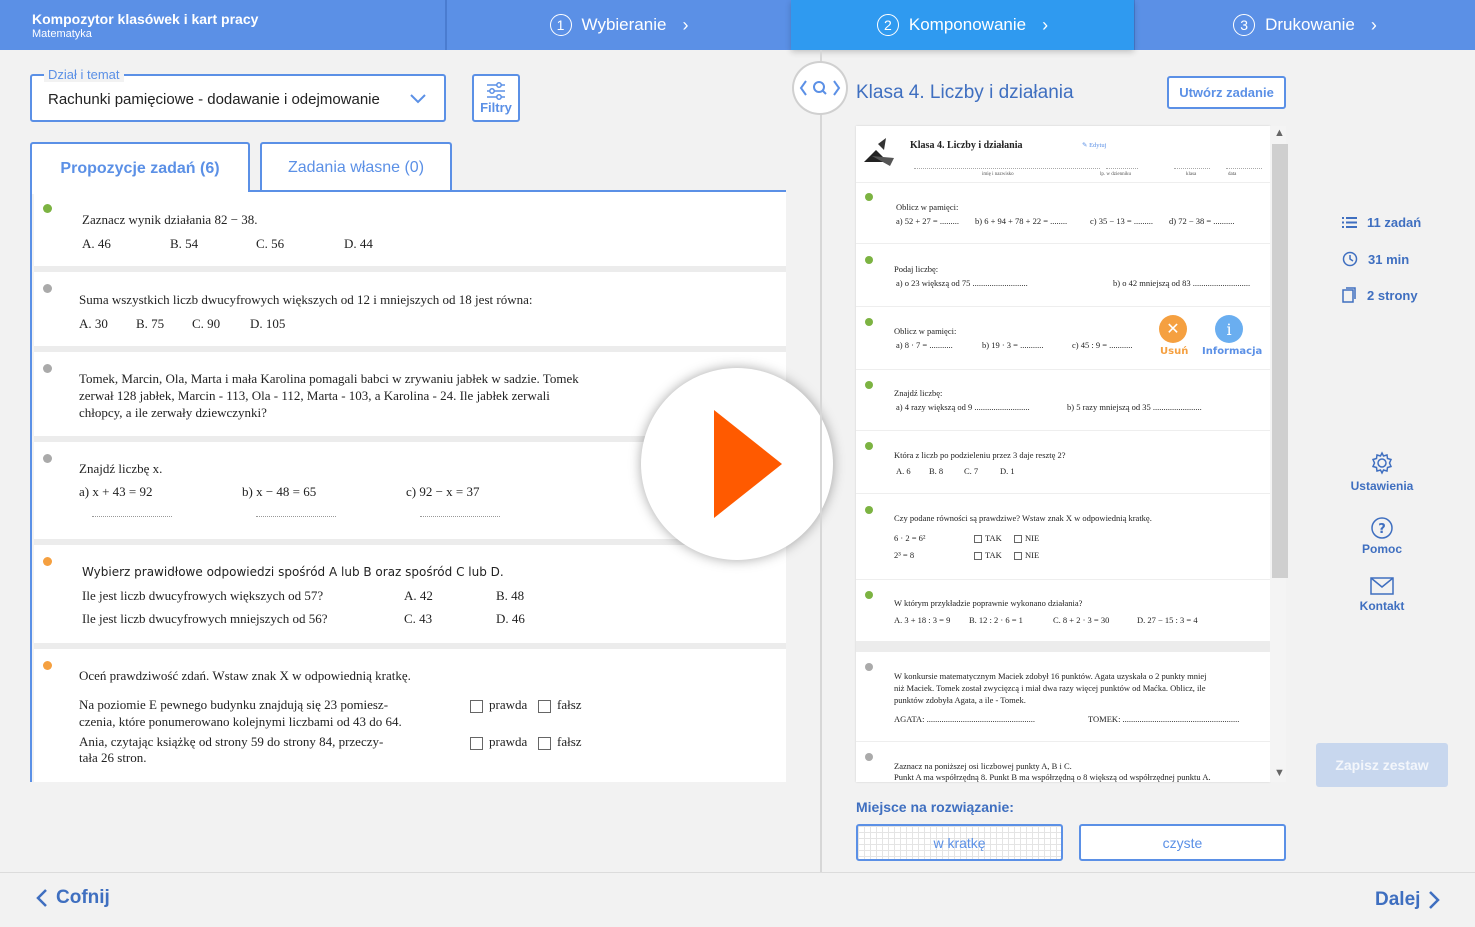  I want to click on preview-edit-link: ✎ Edytuj, so click(1094, 145).